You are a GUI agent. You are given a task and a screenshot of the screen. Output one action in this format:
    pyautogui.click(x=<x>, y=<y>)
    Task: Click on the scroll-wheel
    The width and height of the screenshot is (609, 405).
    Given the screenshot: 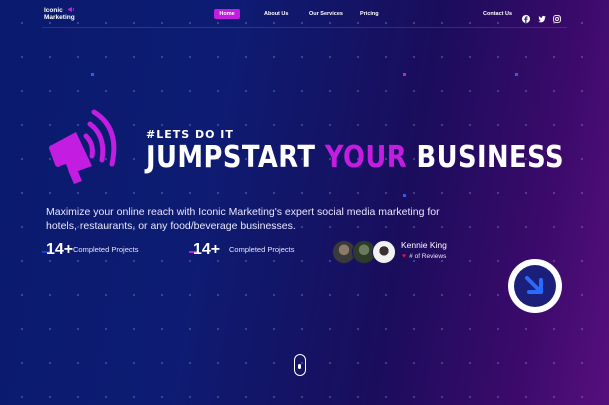 What is the action you would take?
    pyautogui.click(x=299, y=366)
    